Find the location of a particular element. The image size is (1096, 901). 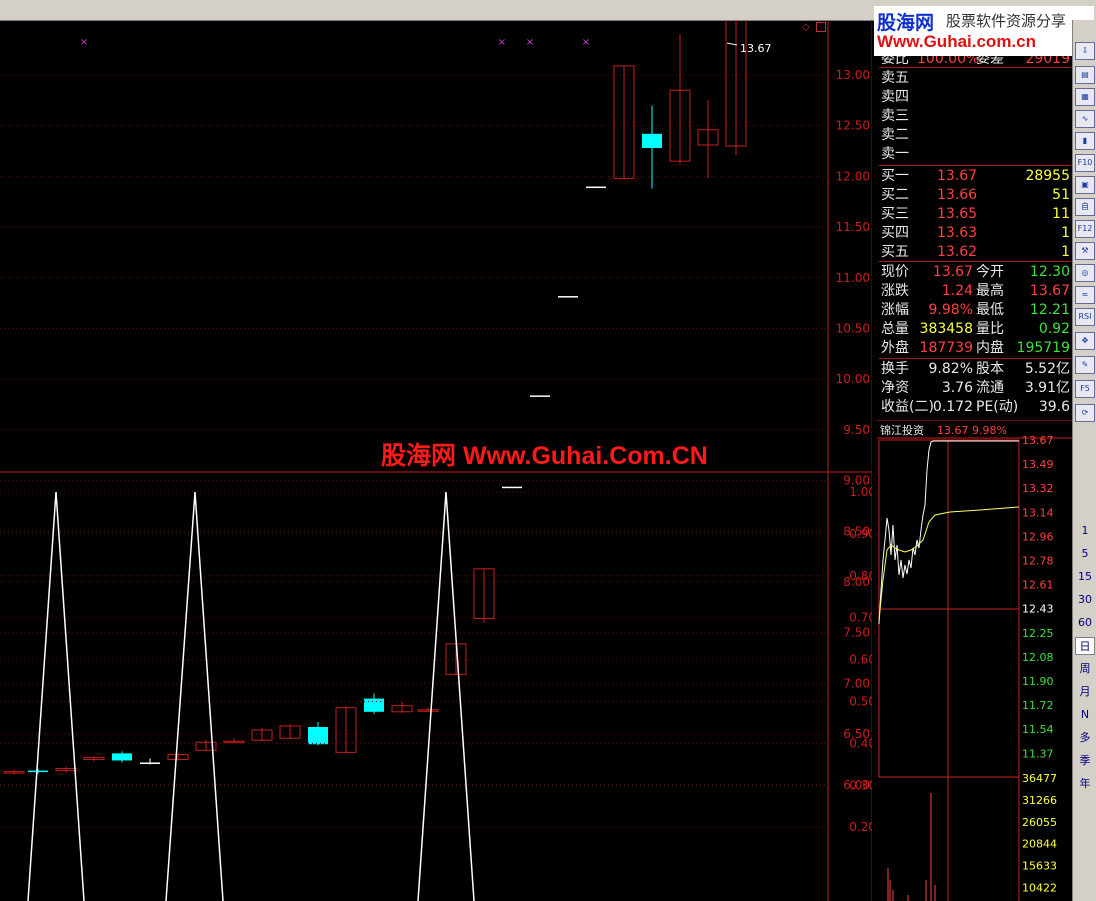

period-button: 30 is located at coordinates (1085, 600).